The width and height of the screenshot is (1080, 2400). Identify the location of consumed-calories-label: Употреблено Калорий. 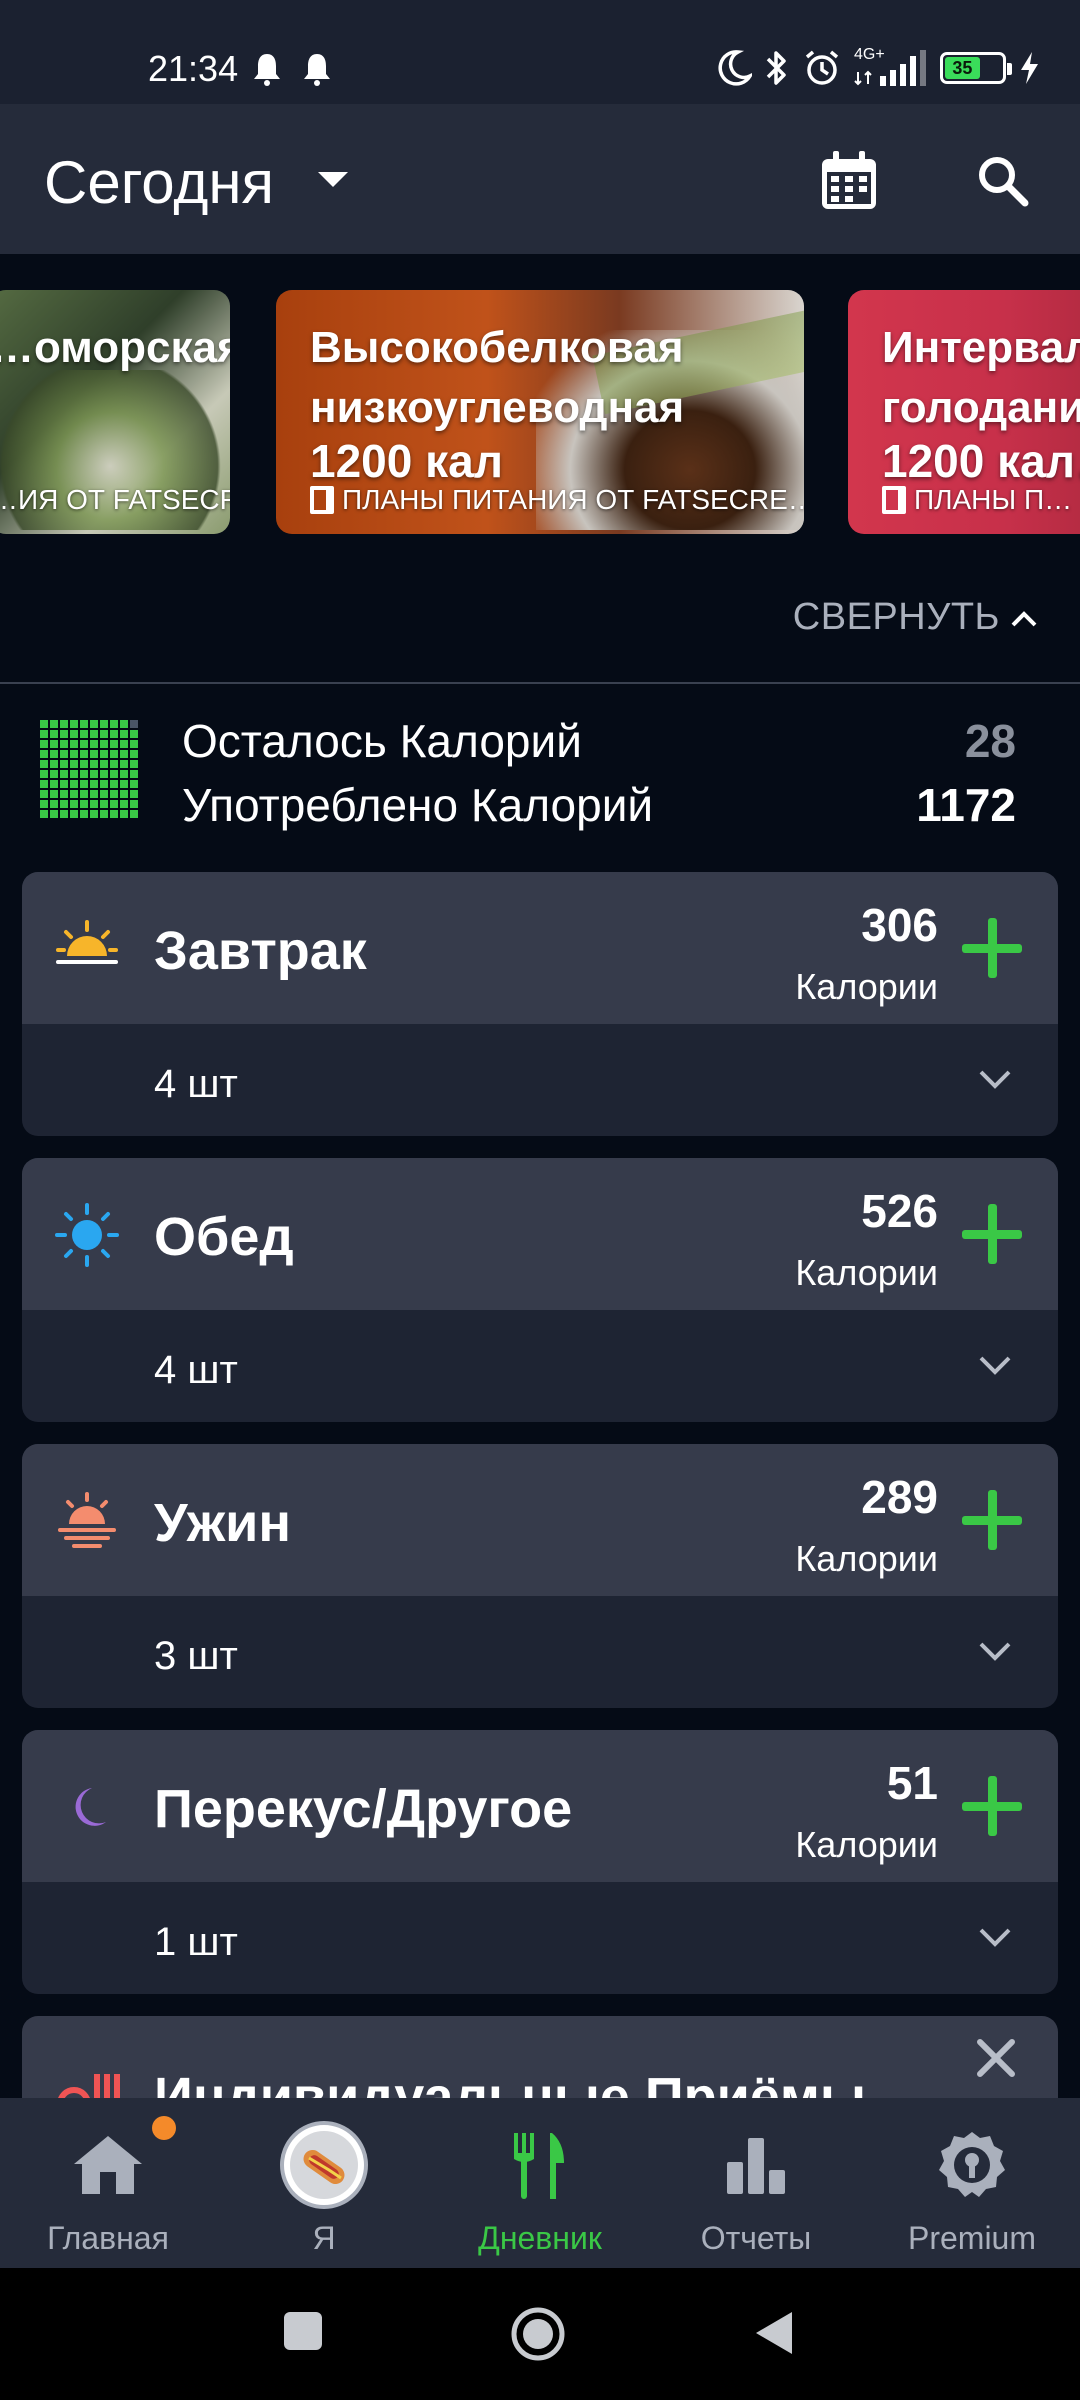
(418, 805).